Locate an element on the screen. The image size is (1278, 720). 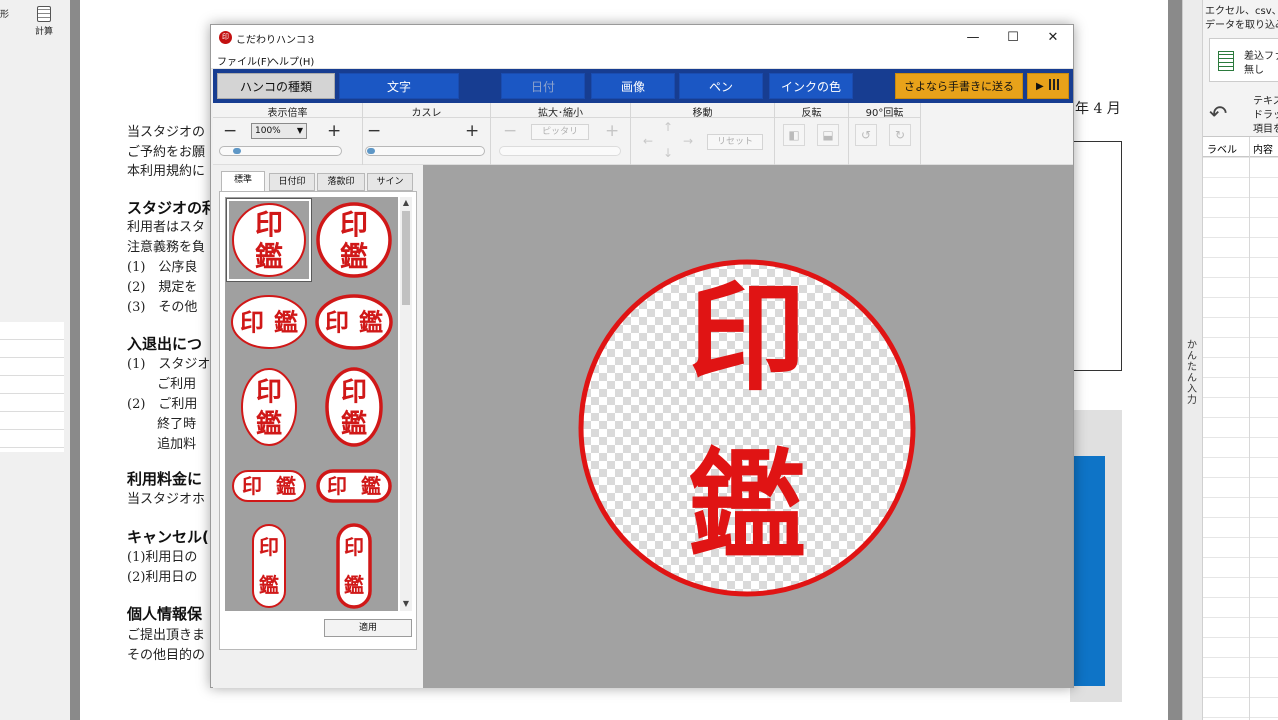
send-to-sayonara-button: さよなら手書きに送る is located at coordinates (959, 86).